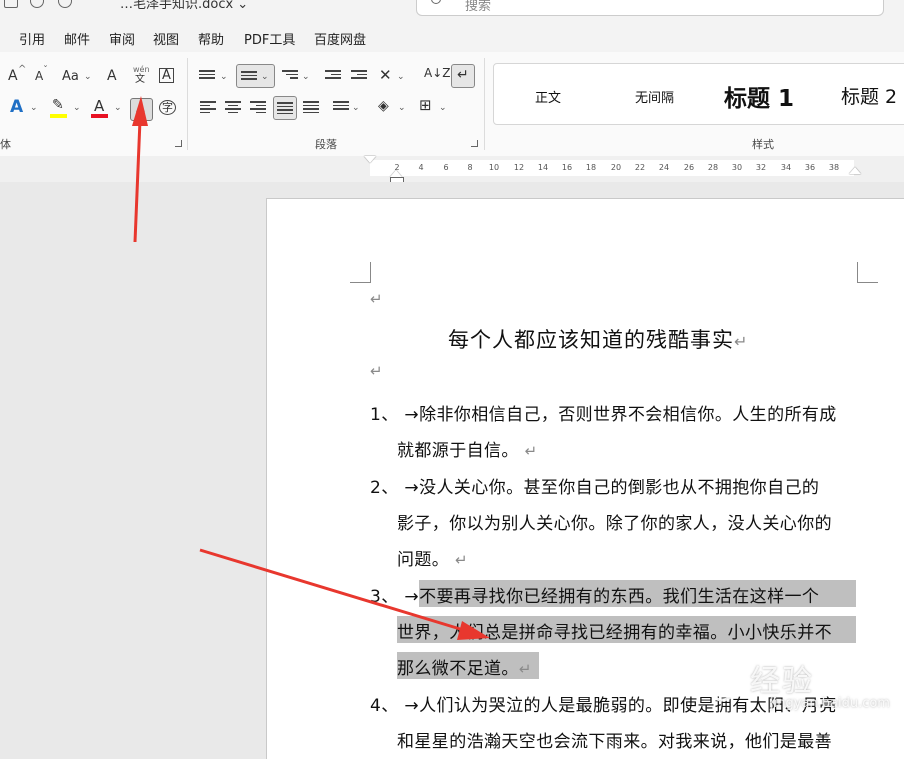  I want to click on arrow-to-shaded-text, so click(344, 594).